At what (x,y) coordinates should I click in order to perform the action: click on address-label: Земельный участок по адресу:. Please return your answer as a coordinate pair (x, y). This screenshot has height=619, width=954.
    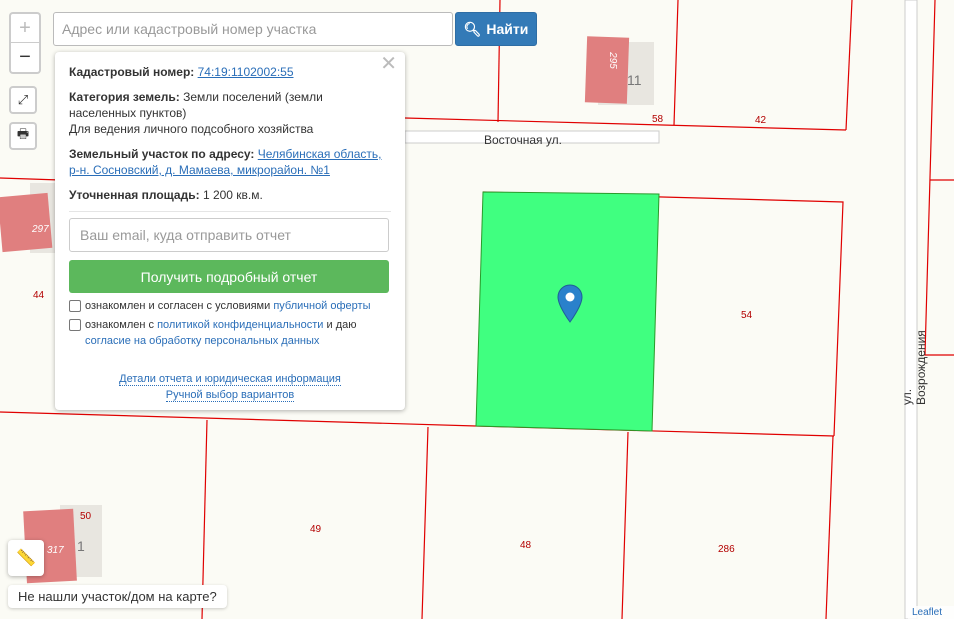
    Looking at the image, I should click on (162, 154).